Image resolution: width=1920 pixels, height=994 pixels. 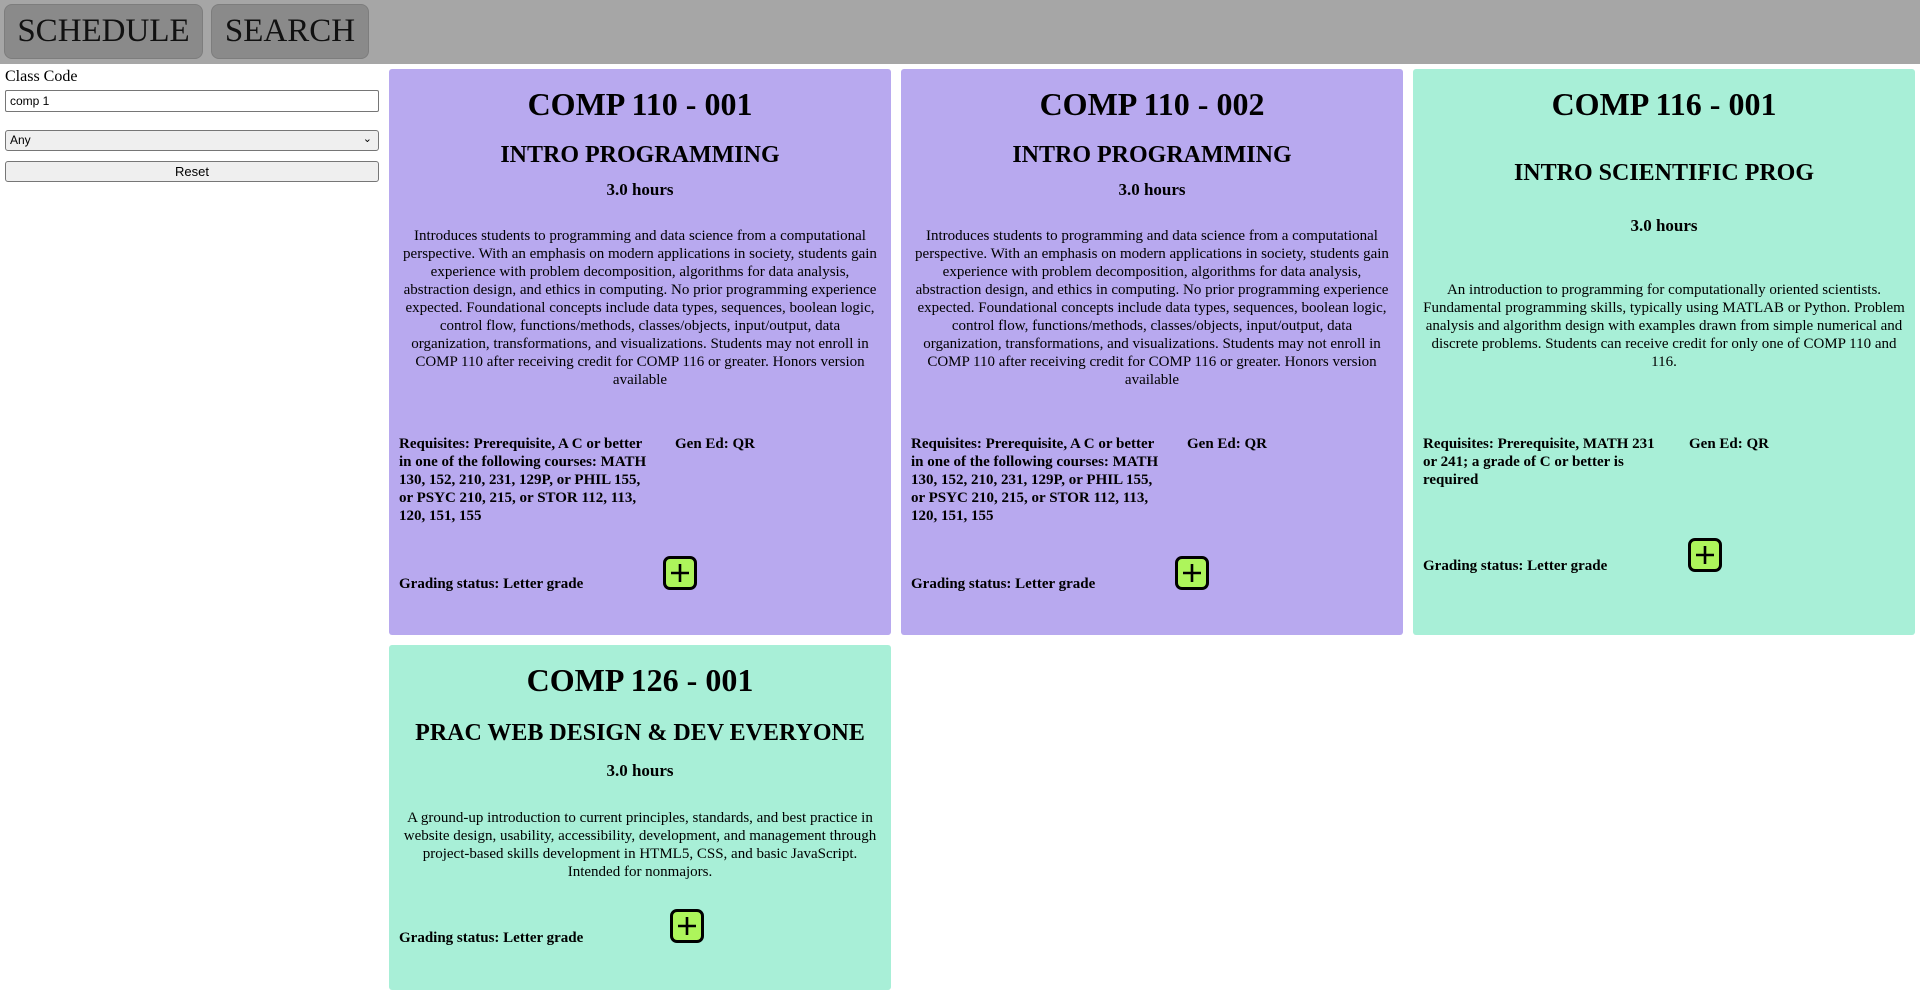 I want to click on class-code-input, so click(x=192, y=101).